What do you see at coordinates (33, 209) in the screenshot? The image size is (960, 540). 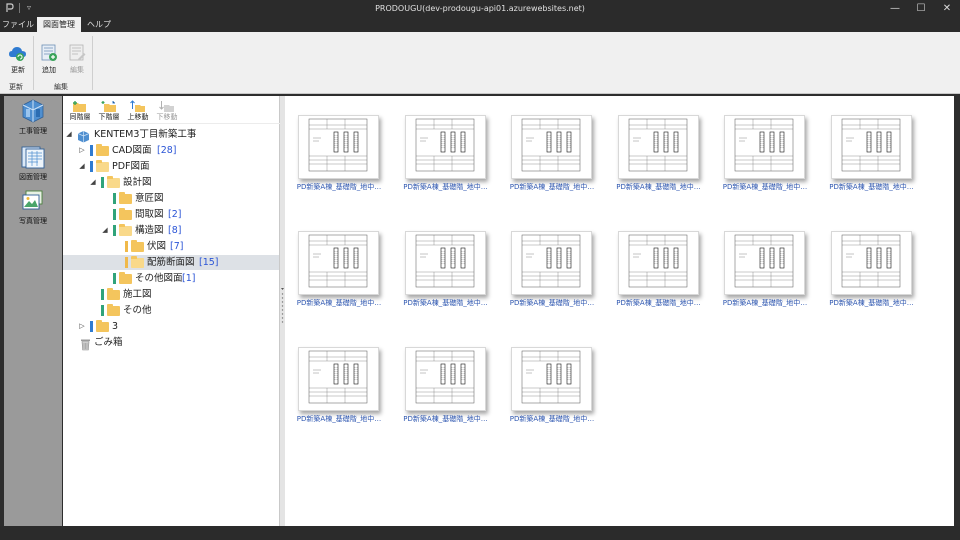 I see `nav-photo-management: 写真管理` at bounding box center [33, 209].